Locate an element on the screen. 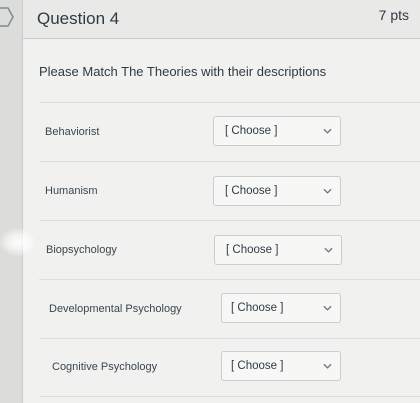 Image resolution: width=420 pixels, height=403 pixels. answer-select-developmental-psychology: [ Choose ] is located at coordinates (281, 308).